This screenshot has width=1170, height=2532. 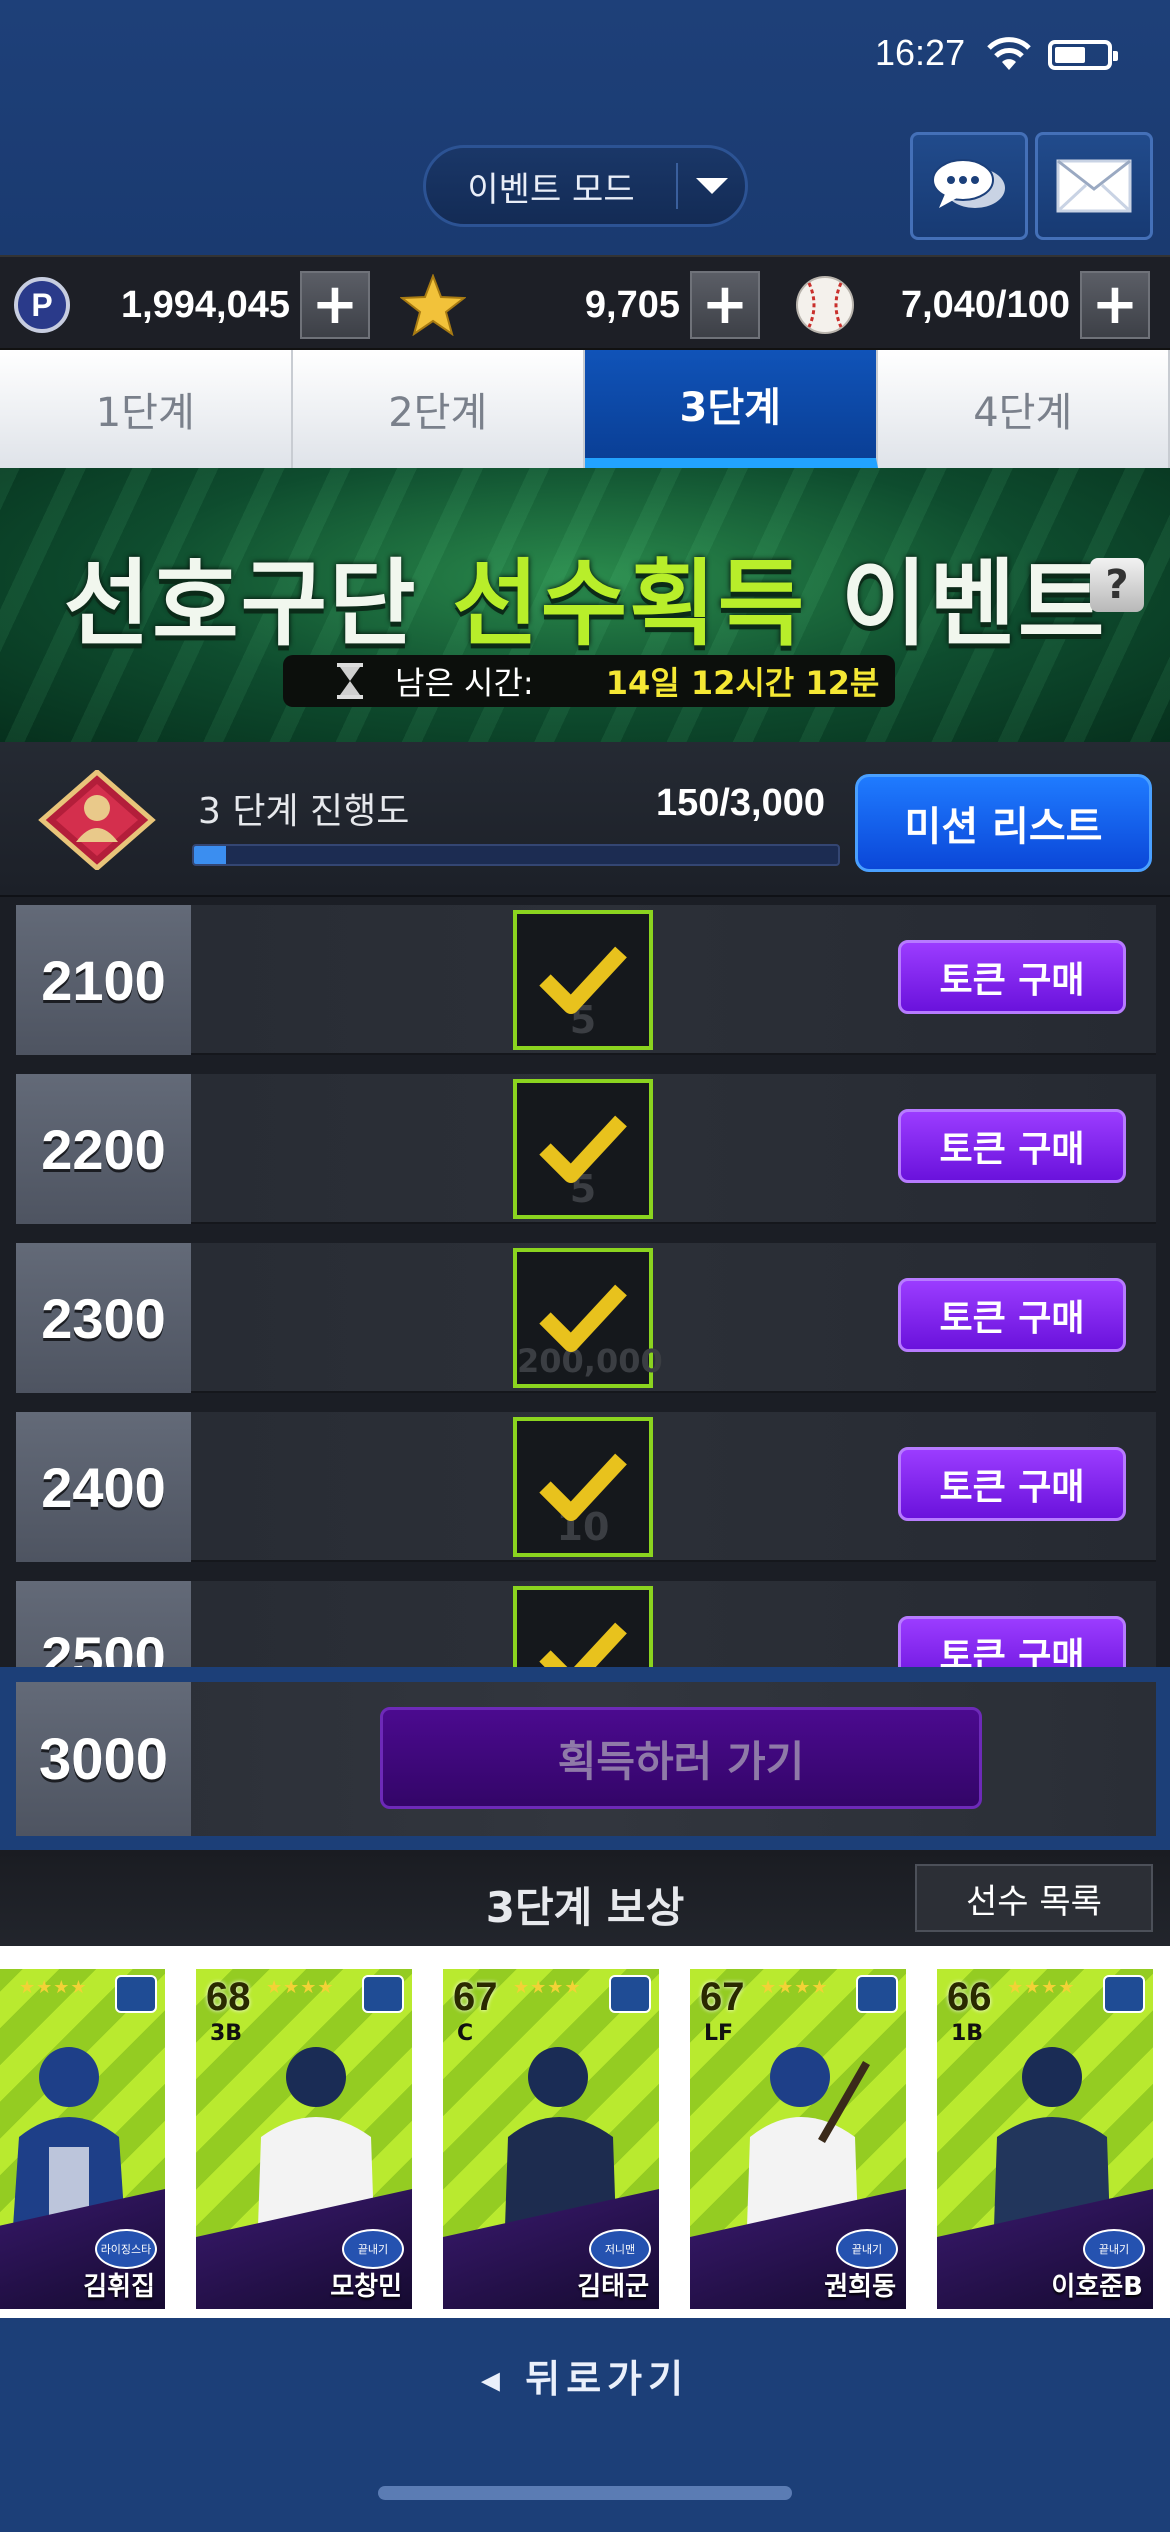 I want to click on top-header: 16:27 이벤트 모드, so click(x=585, y=127).